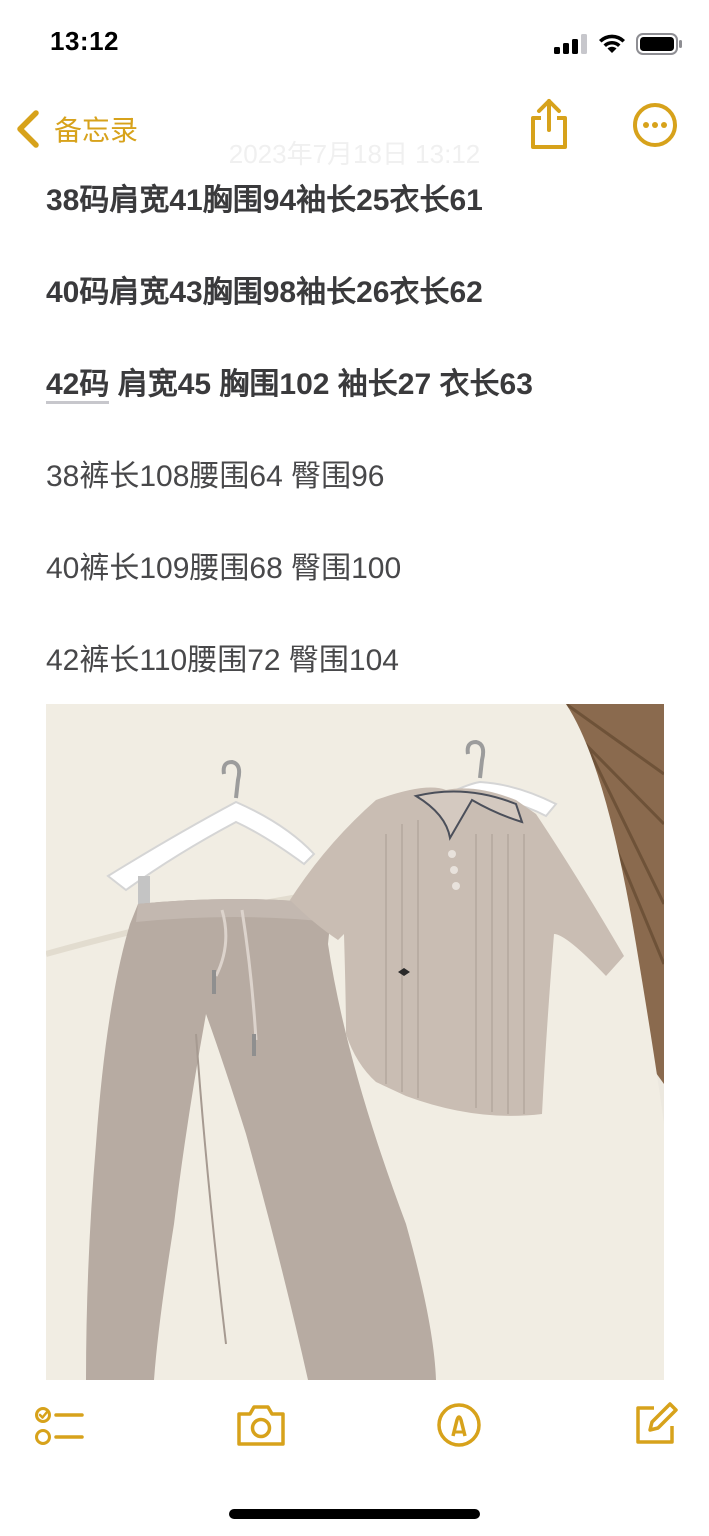  Describe the element at coordinates (78, 386) in the screenshot. I see `underlined-text: 42码` at that location.